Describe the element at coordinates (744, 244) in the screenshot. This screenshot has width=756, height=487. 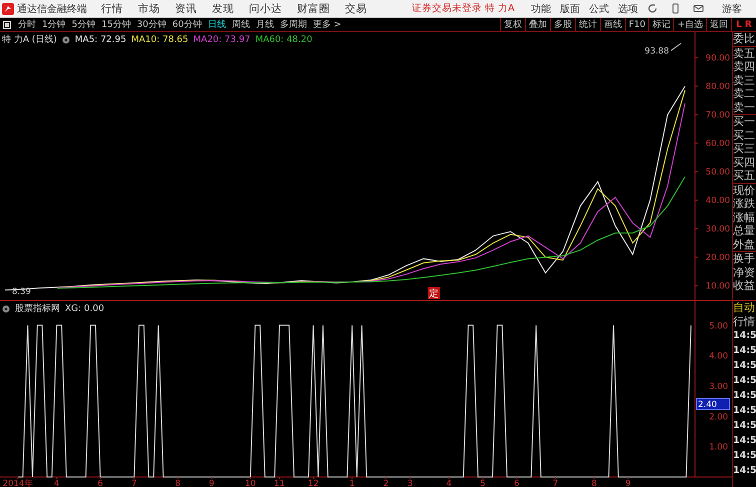
I see `quote-label: 外盘` at that location.